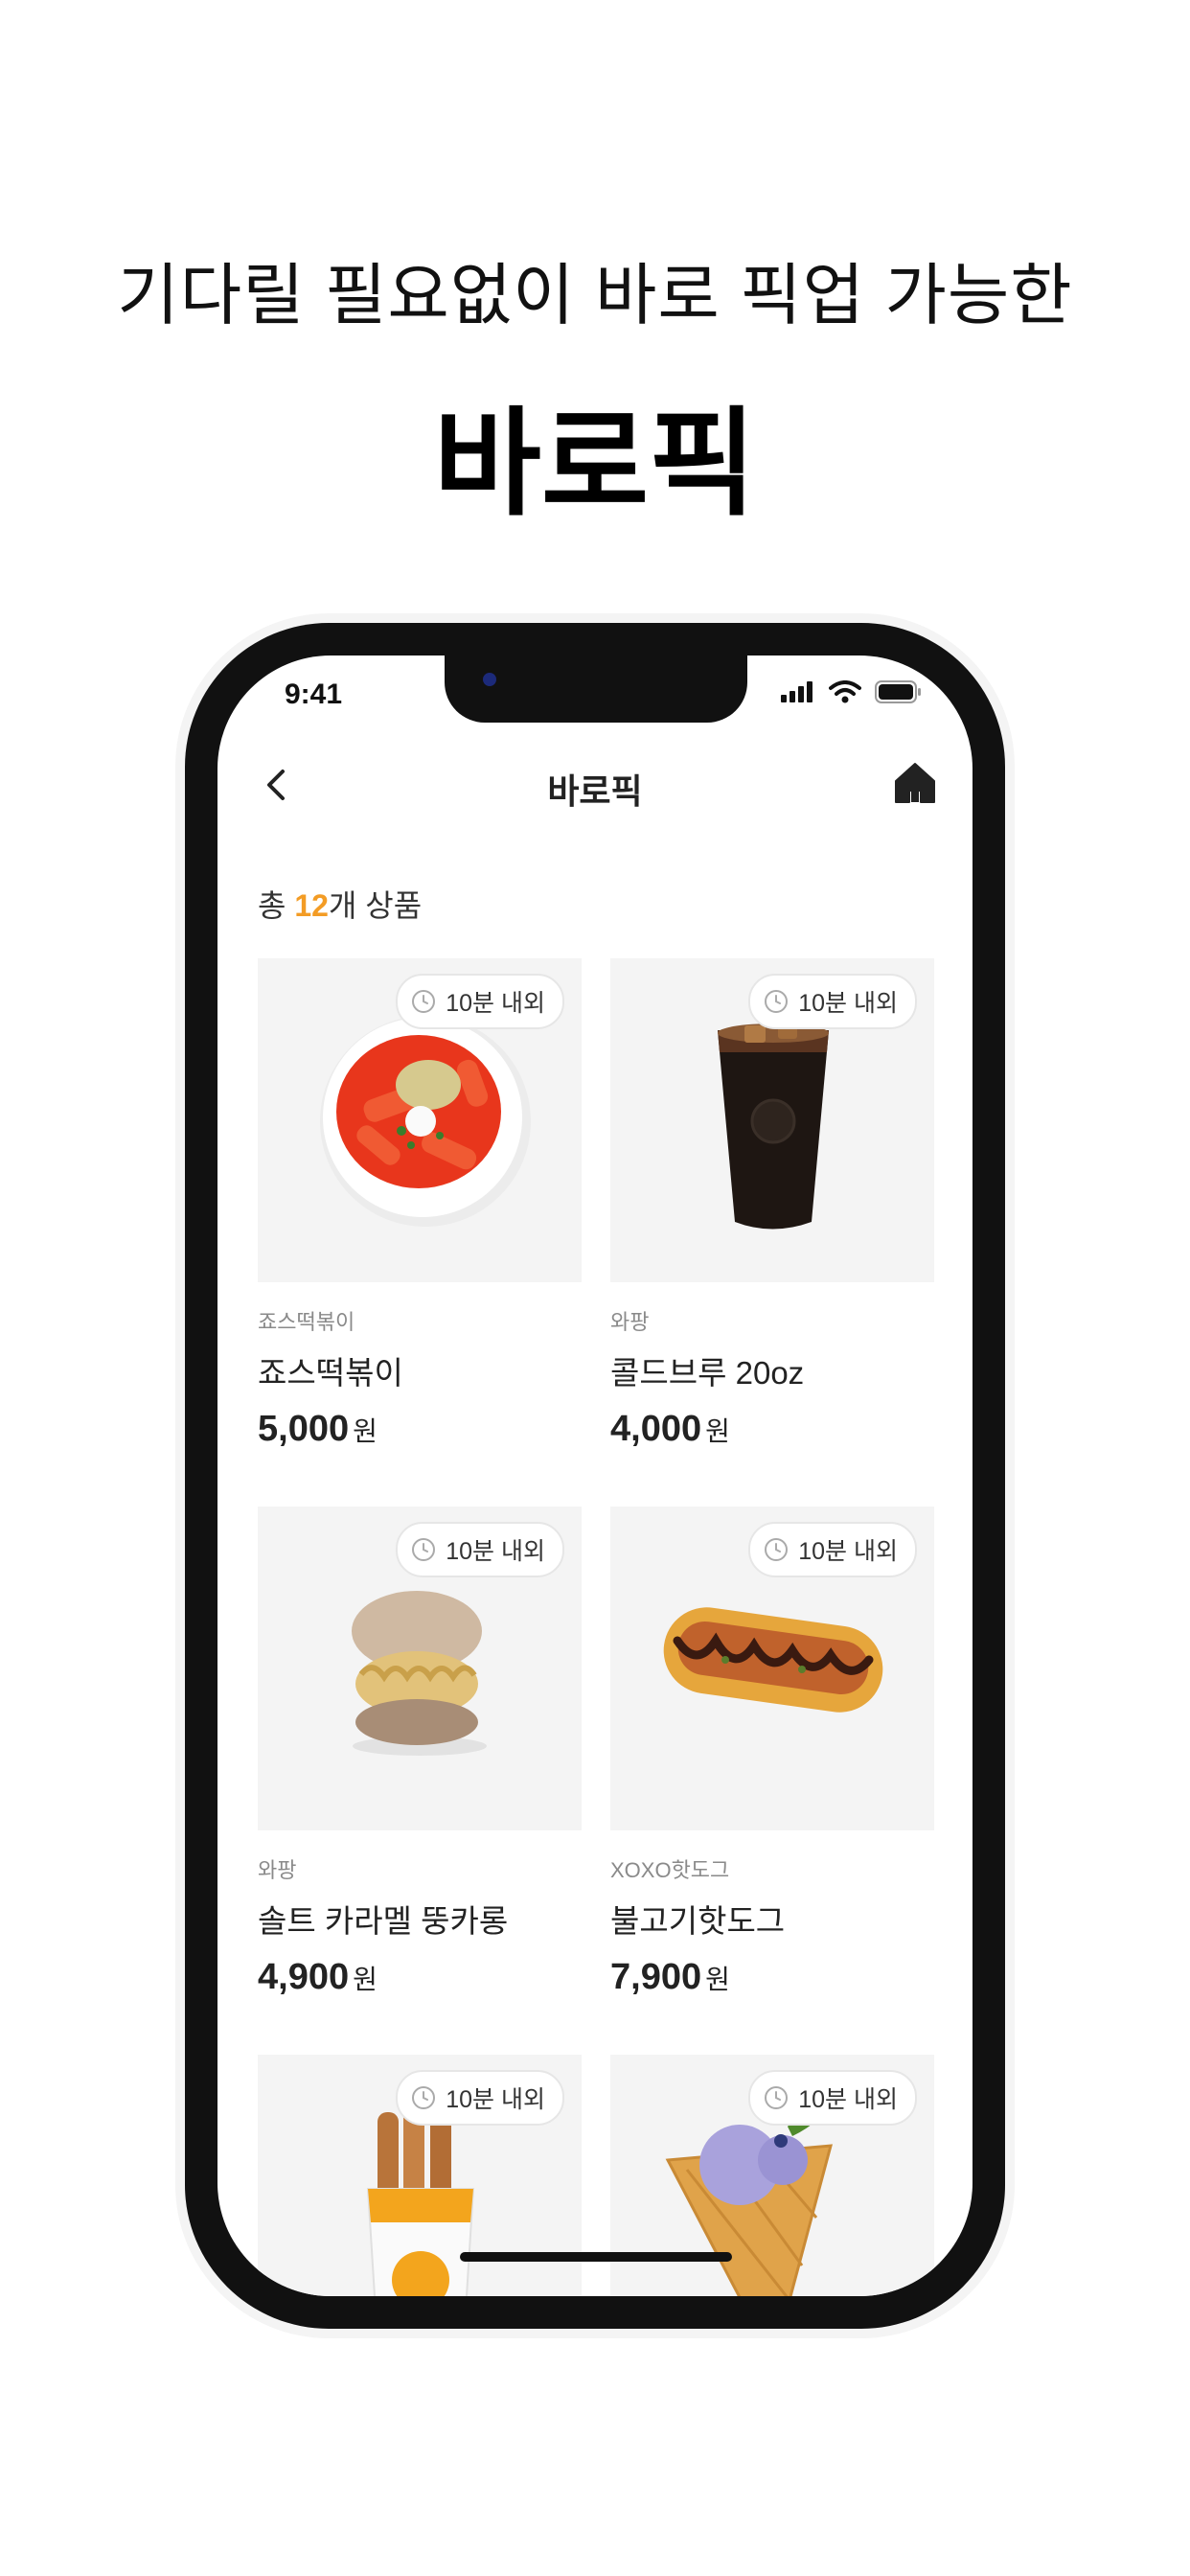 Image resolution: width=1190 pixels, height=2576 pixels. Describe the element at coordinates (595, 464) in the screenshot. I see `promo-title: 바로픽` at that location.